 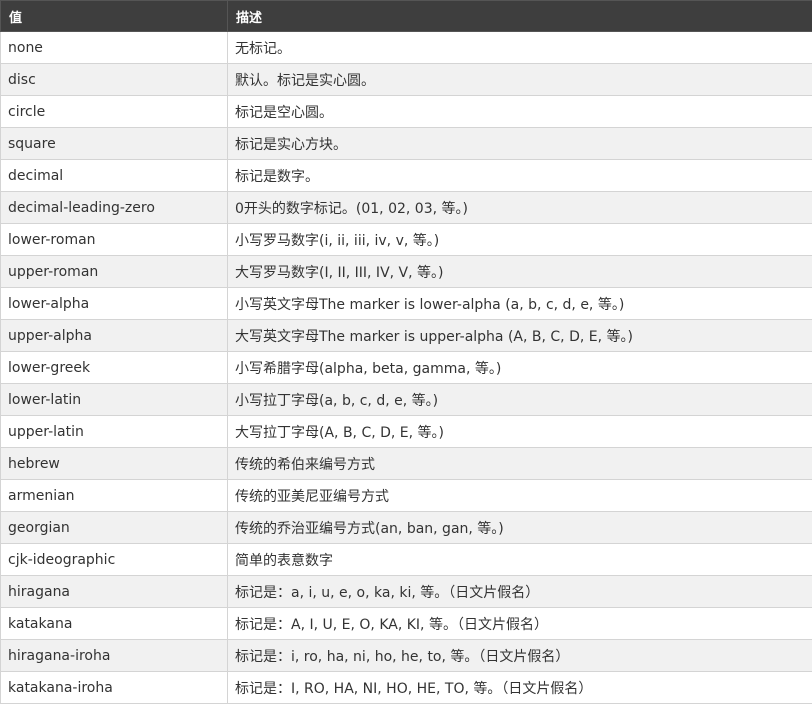 I want to click on table-row: none无标记。, so click(x=406, y=48).